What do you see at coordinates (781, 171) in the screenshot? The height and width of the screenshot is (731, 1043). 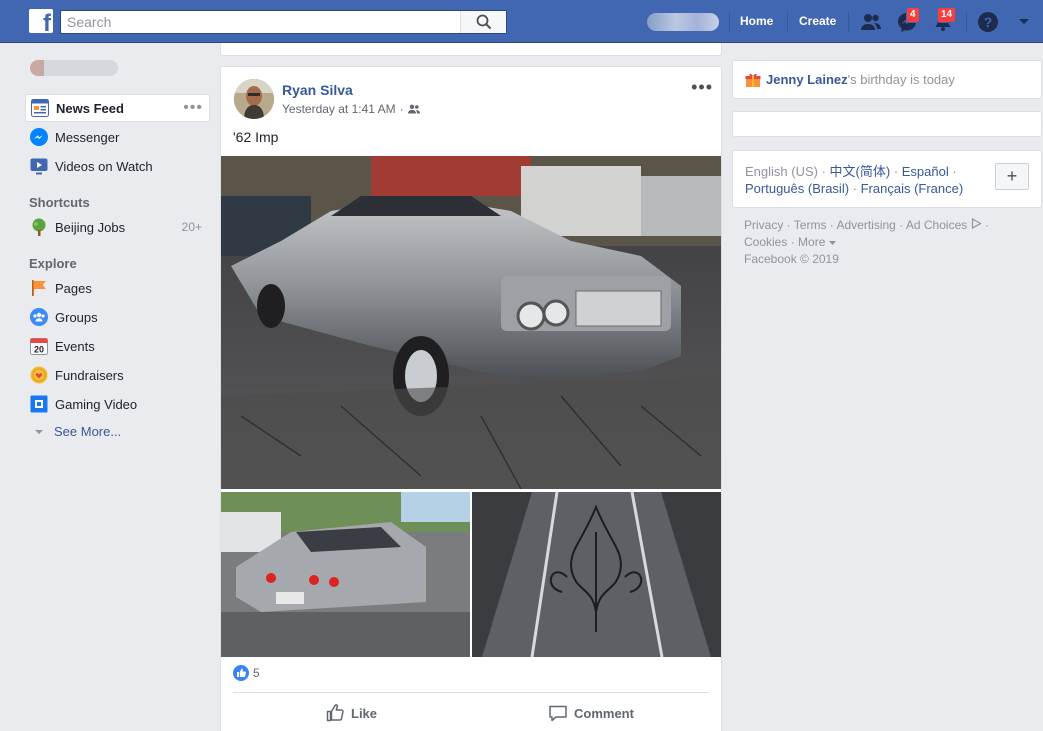 I see `current-language: English (US)` at bounding box center [781, 171].